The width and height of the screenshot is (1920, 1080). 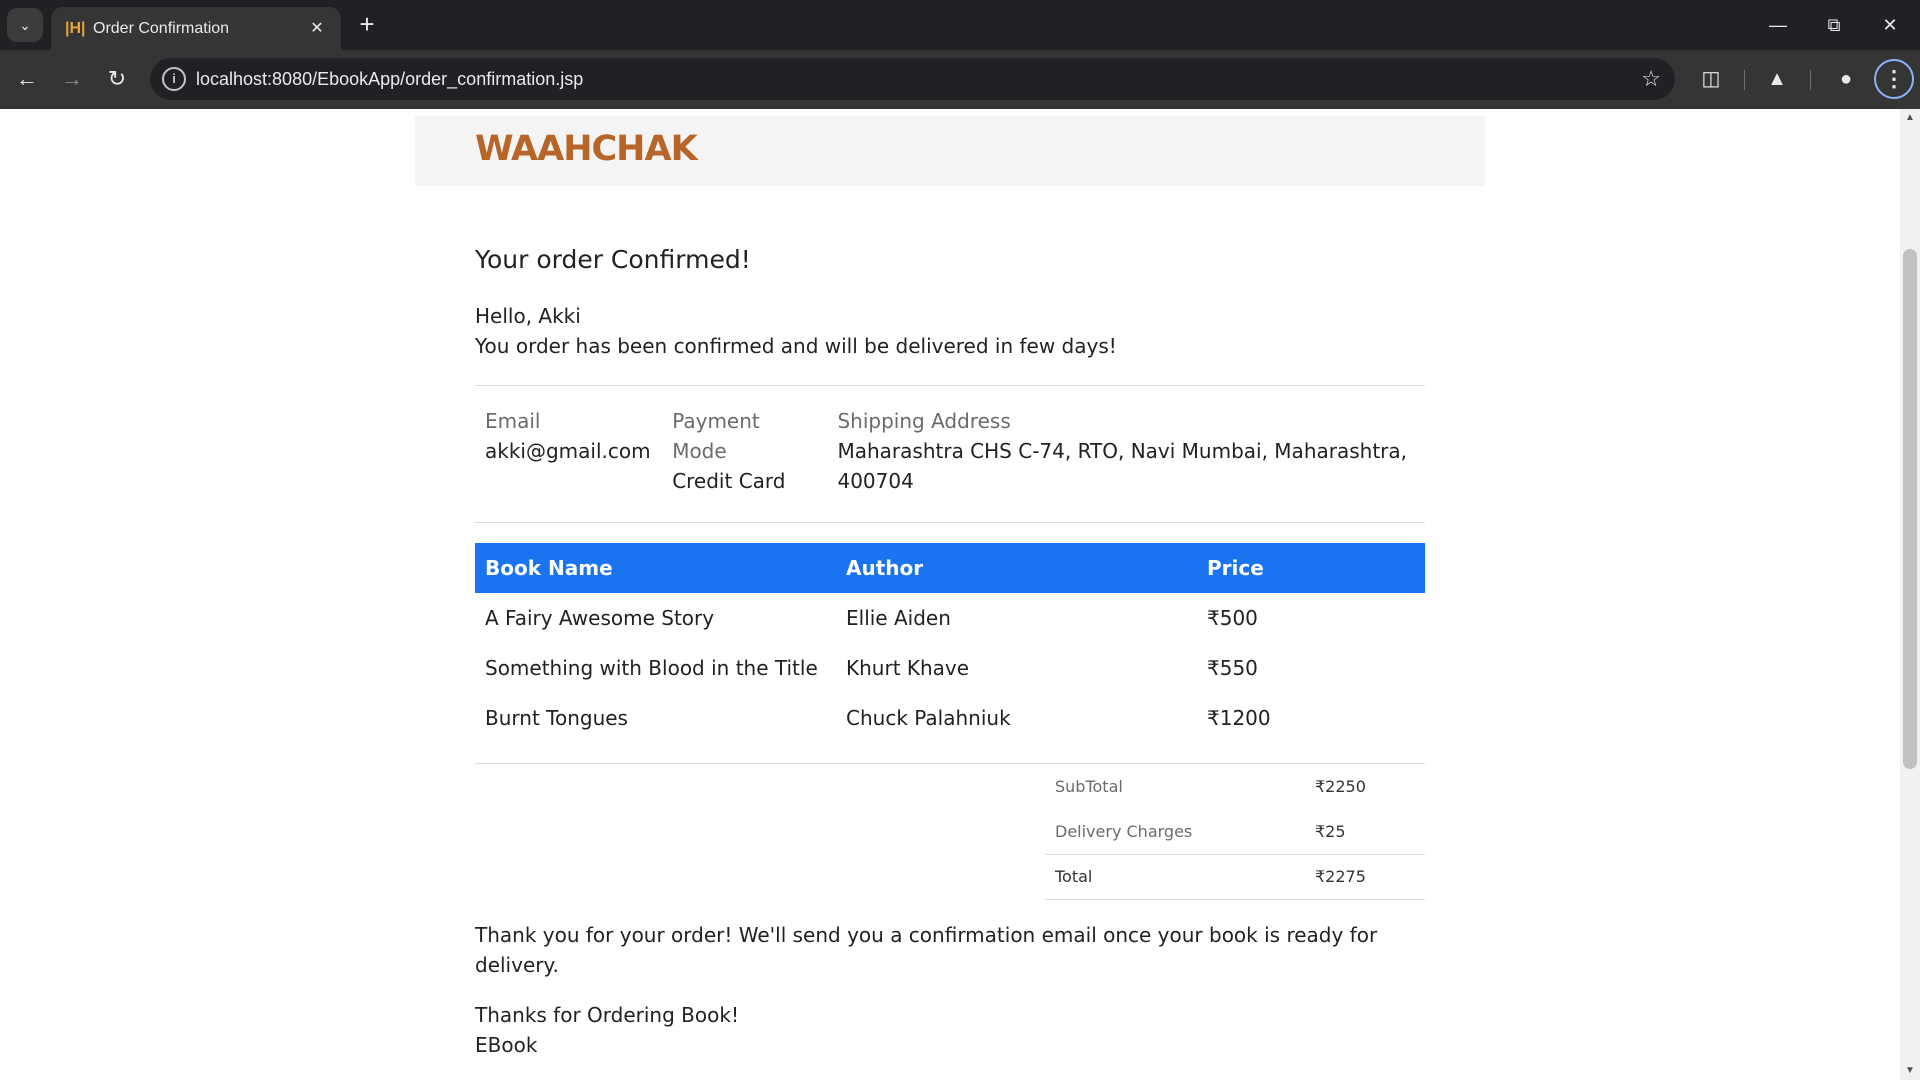 I want to click on column-header-author: Author, so click(x=1016, y=568).